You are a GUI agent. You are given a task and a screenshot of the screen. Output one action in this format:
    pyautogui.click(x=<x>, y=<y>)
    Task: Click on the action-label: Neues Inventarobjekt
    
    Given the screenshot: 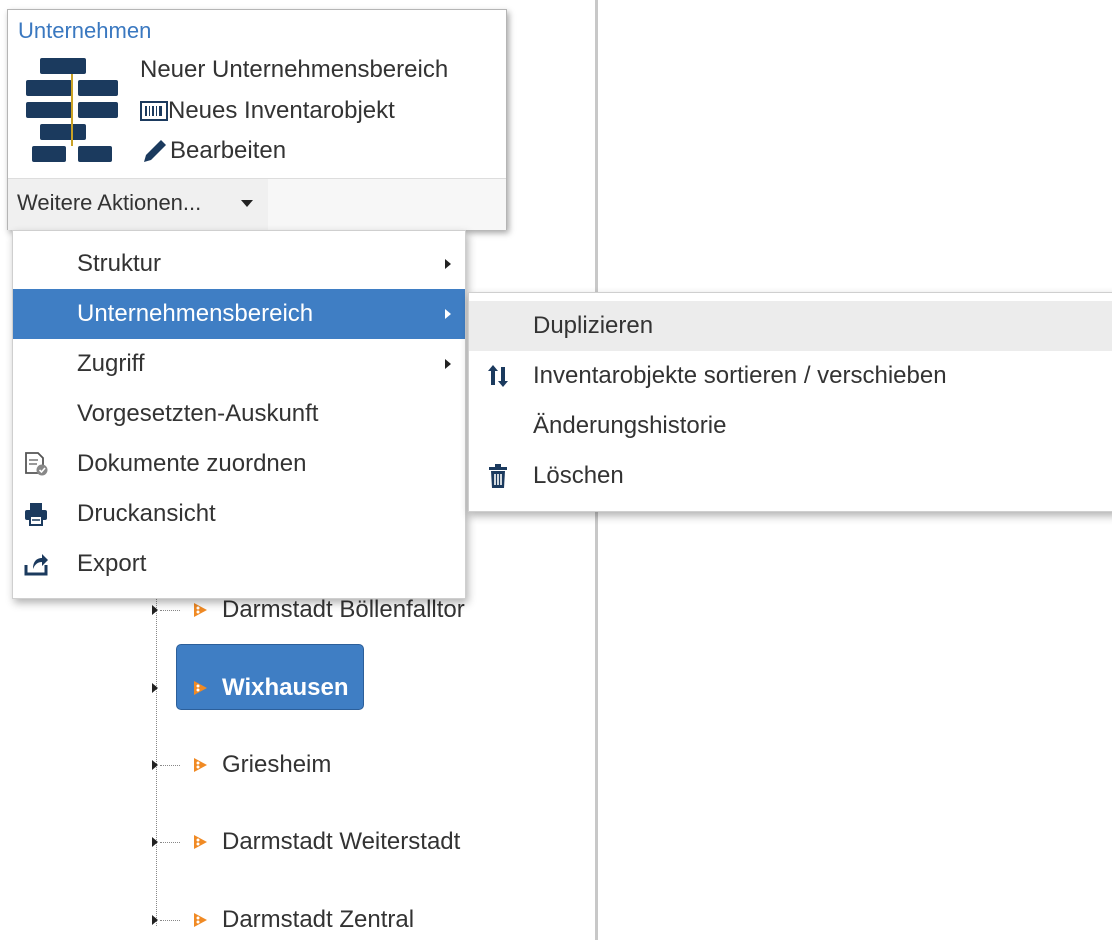 What is the action you would take?
    pyautogui.click(x=281, y=110)
    